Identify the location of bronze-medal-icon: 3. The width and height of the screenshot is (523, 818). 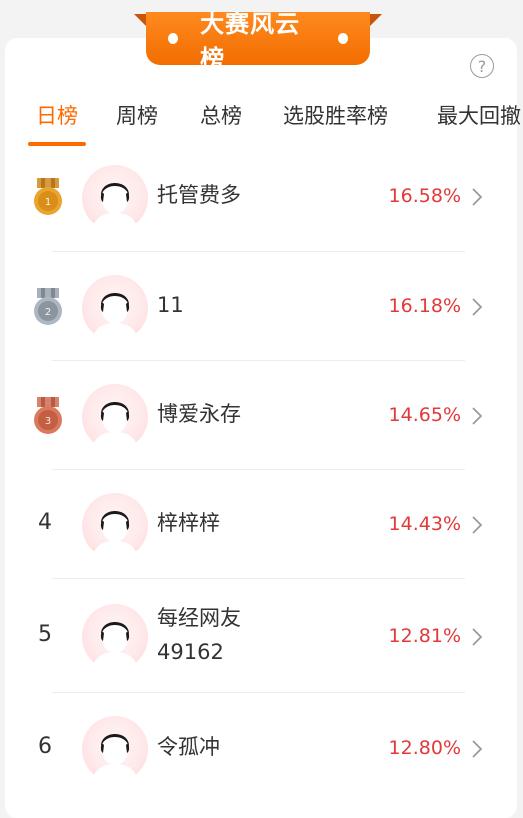
(48, 415).